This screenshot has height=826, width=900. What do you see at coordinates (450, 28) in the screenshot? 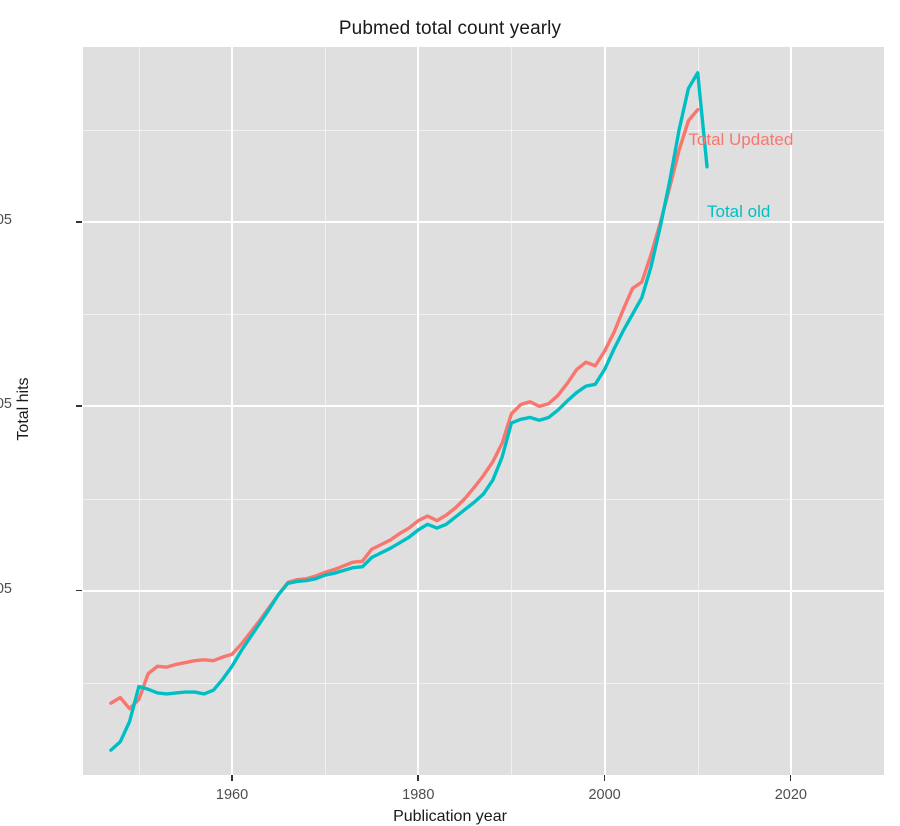
I see `page-title: Pubmed total count yearly` at bounding box center [450, 28].